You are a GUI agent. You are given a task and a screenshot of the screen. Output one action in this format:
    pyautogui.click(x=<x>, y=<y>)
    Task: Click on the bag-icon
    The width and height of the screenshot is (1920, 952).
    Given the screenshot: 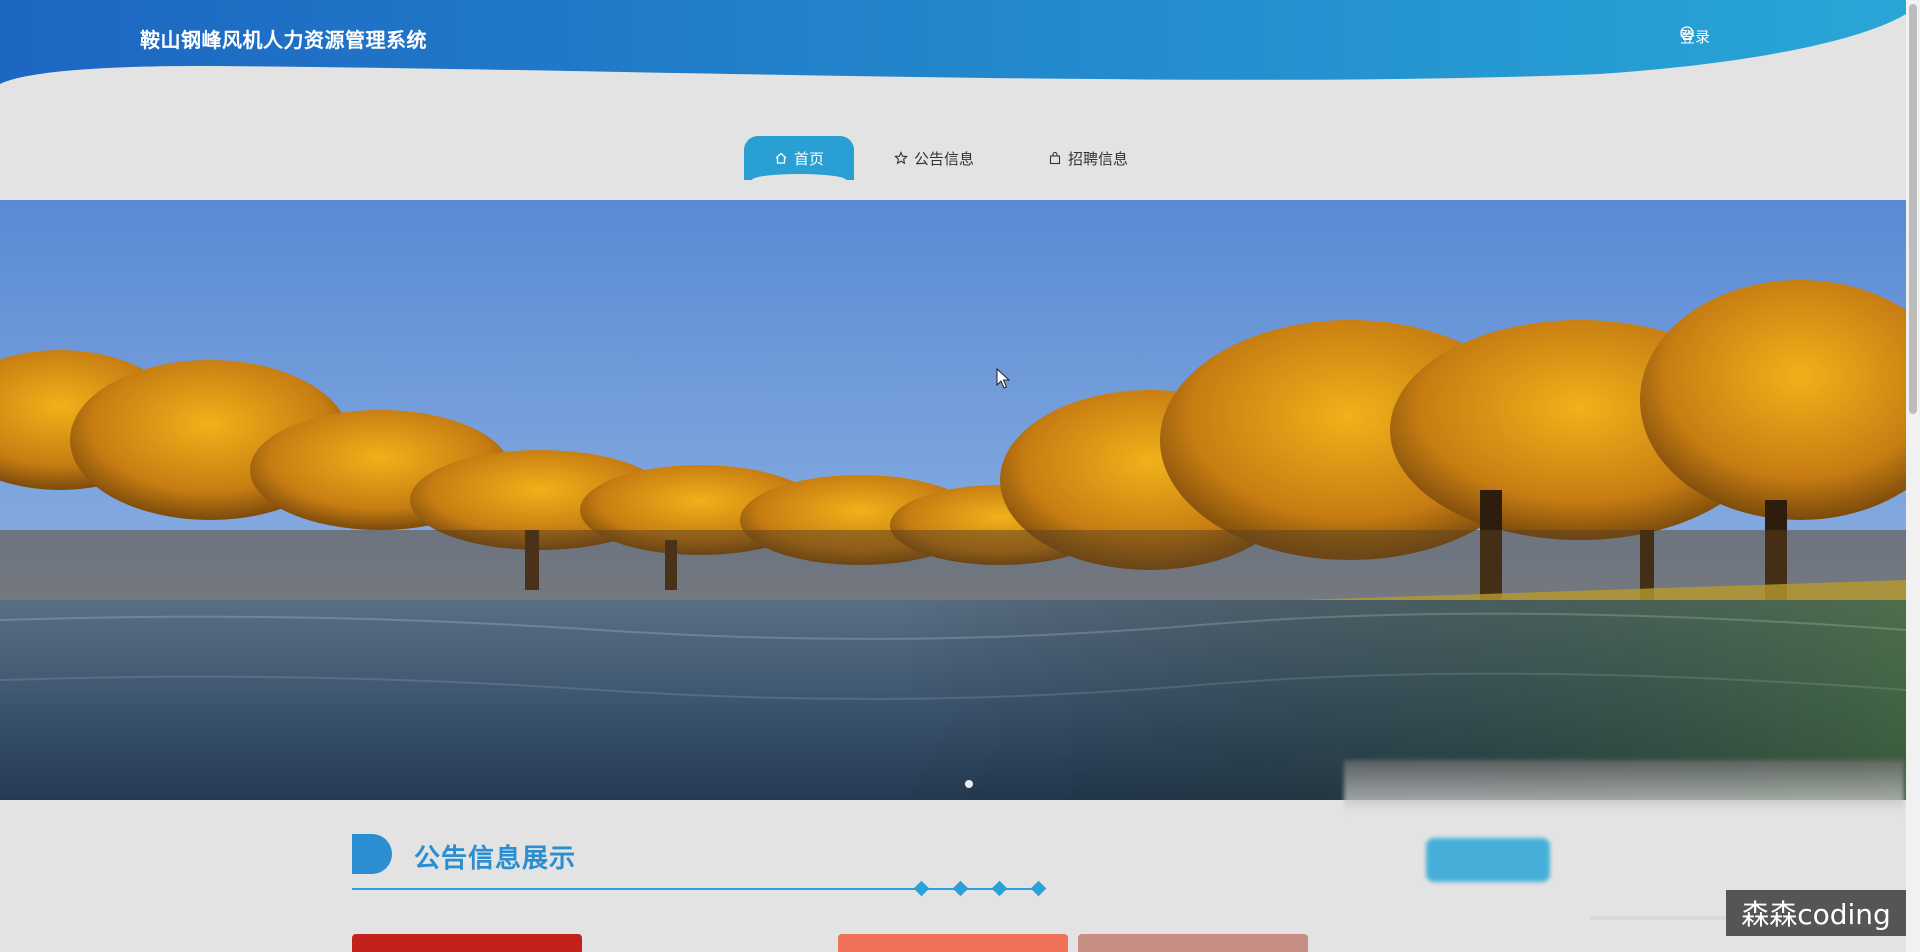 What is the action you would take?
    pyautogui.click(x=1055, y=158)
    